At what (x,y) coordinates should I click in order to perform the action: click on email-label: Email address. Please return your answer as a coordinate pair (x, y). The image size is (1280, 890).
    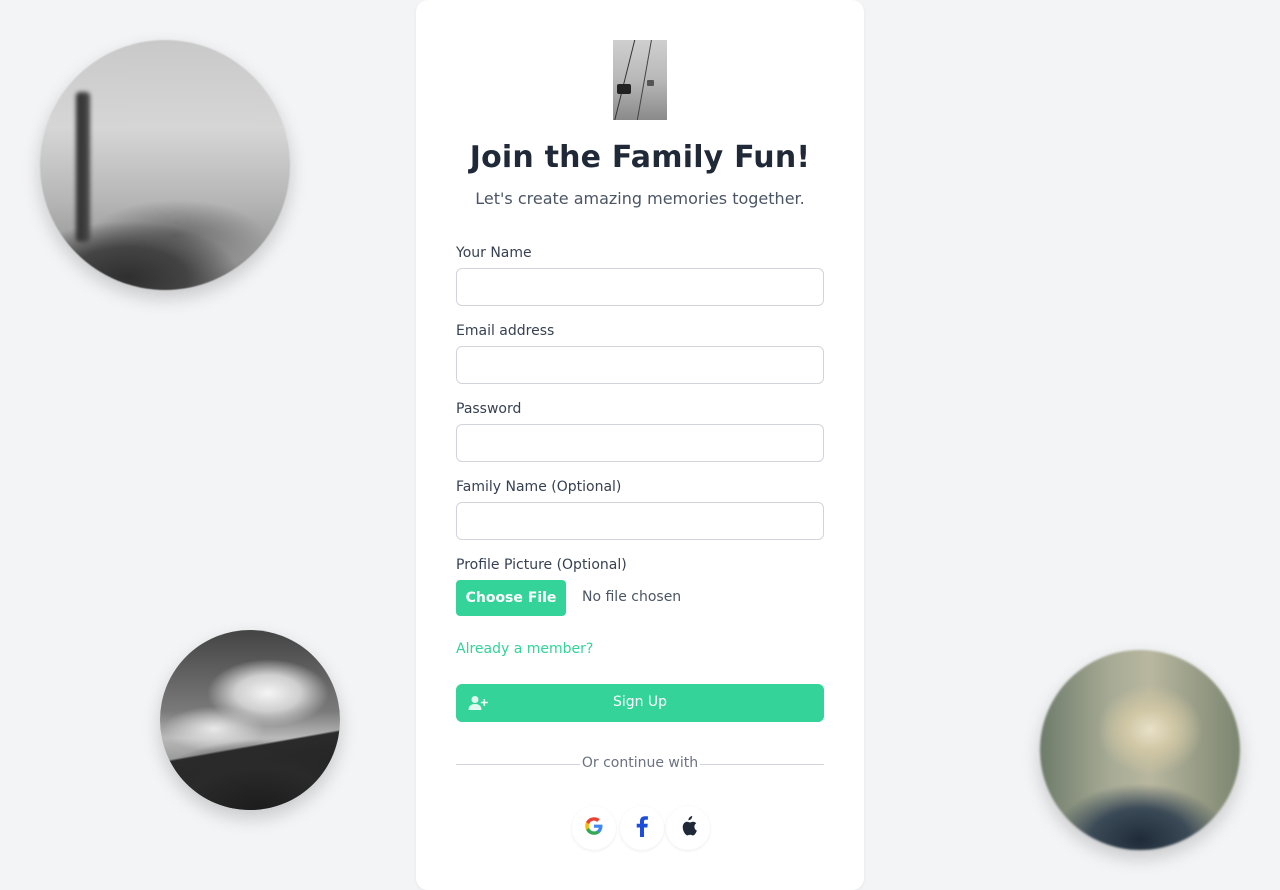
    Looking at the image, I should click on (505, 331).